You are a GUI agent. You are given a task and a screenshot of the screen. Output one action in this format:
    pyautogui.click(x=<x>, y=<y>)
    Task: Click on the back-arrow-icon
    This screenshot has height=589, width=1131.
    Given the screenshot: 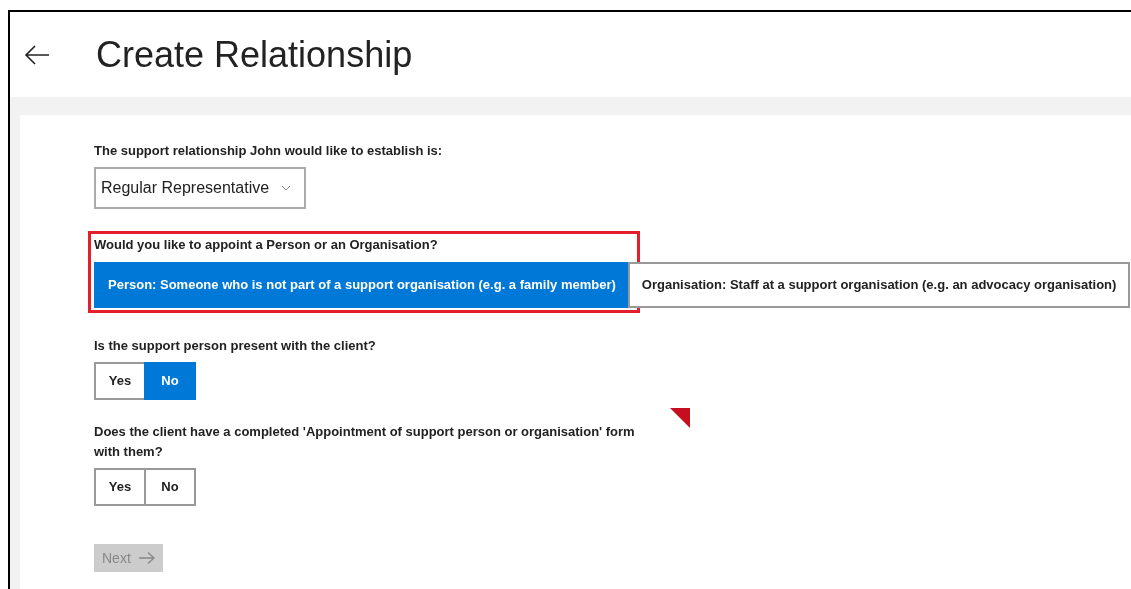 What is the action you would take?
    pyautogui.click(x=37, y=54)
    